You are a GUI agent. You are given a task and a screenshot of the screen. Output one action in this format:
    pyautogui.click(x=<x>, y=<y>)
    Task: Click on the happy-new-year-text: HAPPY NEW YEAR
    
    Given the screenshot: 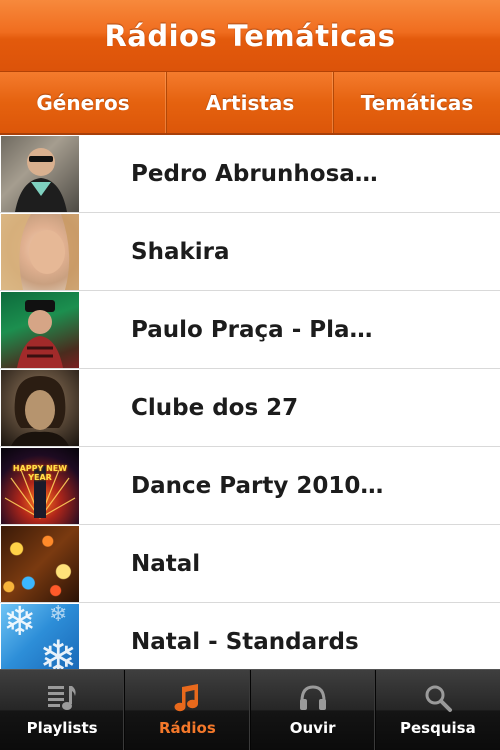 What is the action you would take?
    pyautogui.click(x=40, y=472)
    